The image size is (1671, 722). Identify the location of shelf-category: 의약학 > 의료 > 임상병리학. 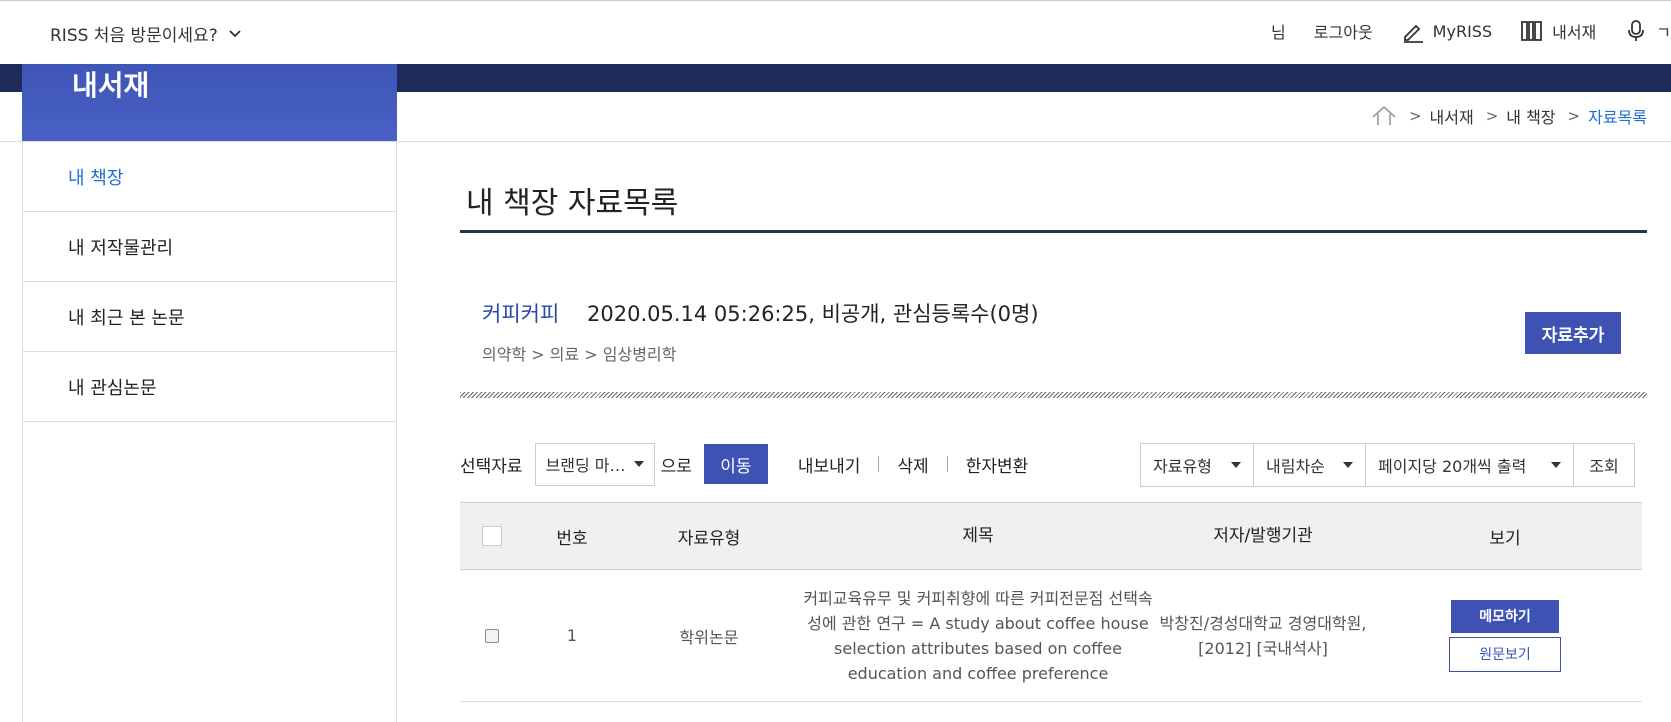
(579, 354).